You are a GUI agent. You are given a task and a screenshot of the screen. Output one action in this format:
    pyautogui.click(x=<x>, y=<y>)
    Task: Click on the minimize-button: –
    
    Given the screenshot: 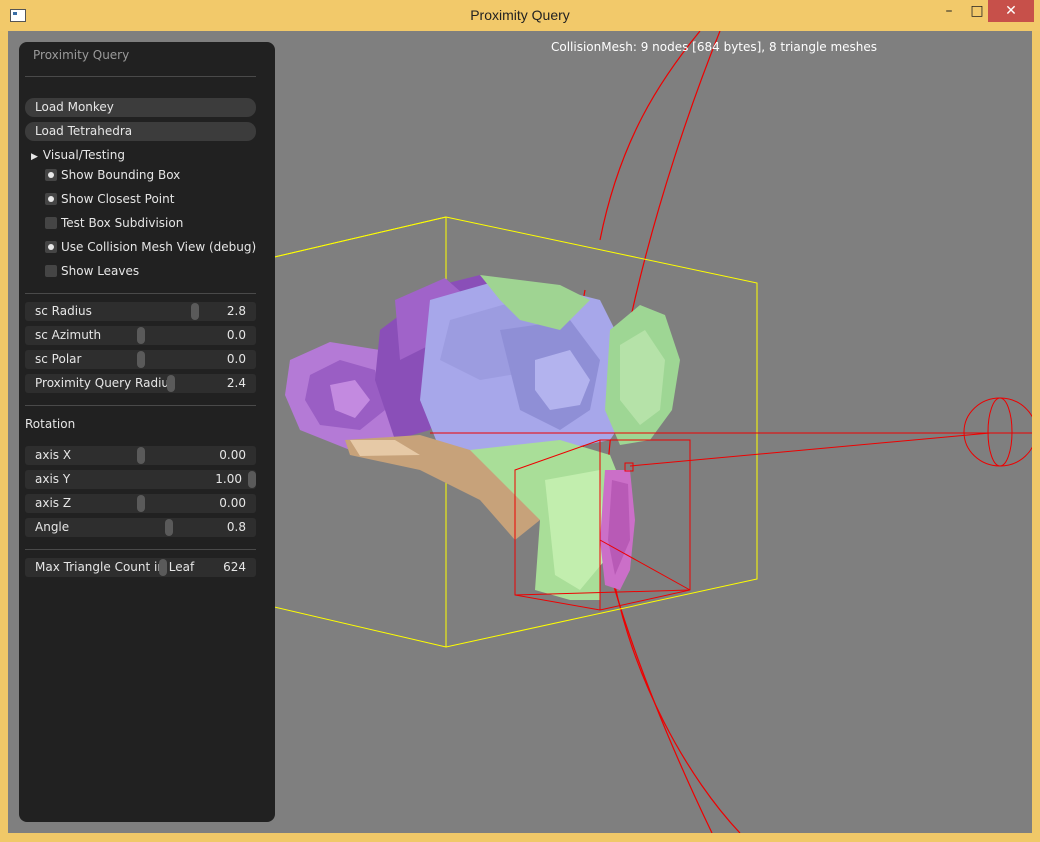 What is the action you would take?
    pyautogui.click(x=949, y=11)
    